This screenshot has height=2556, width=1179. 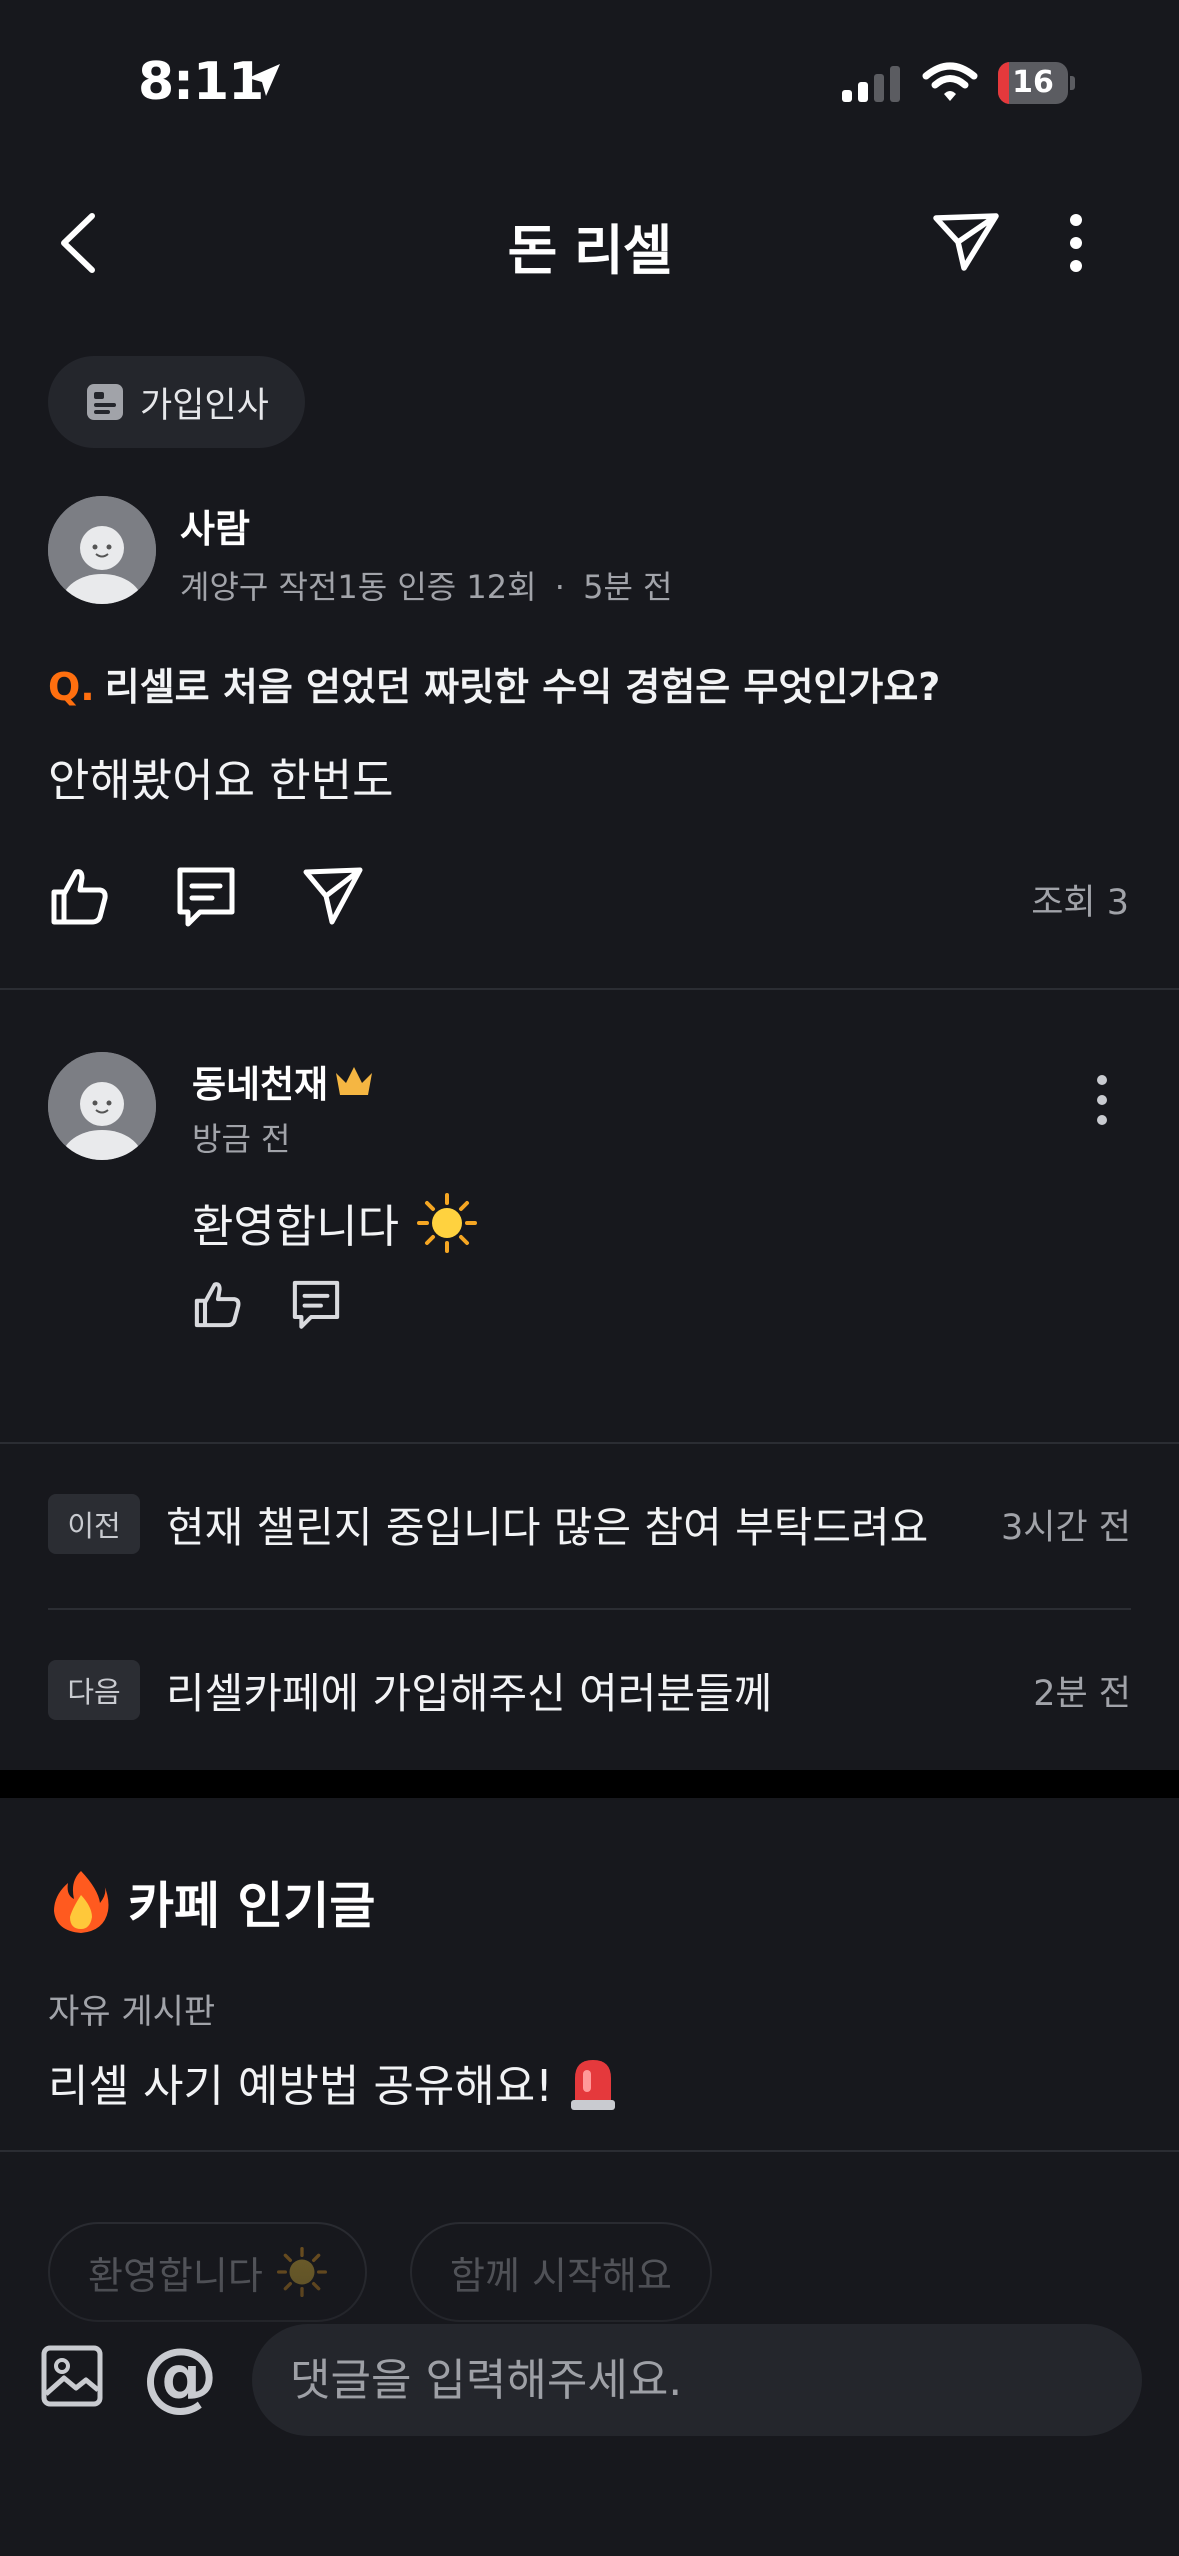 I want to click on battery-icon: 16, so click(x=1036, y=83).